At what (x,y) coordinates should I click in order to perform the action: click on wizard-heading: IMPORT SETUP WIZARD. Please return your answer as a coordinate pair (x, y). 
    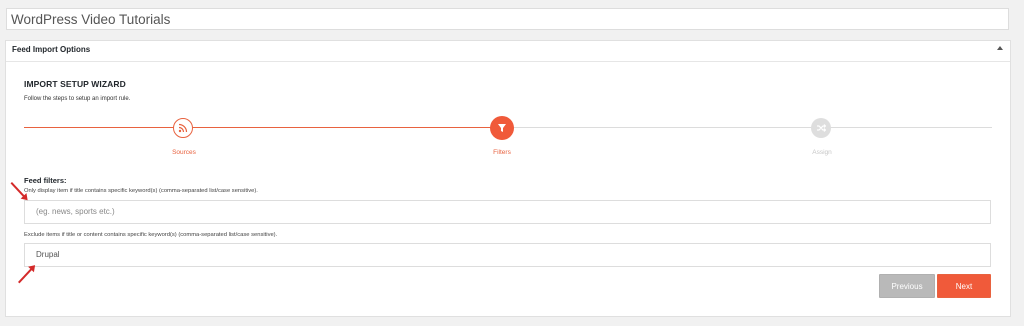
    Looking at the image, I should click on (75, 84).